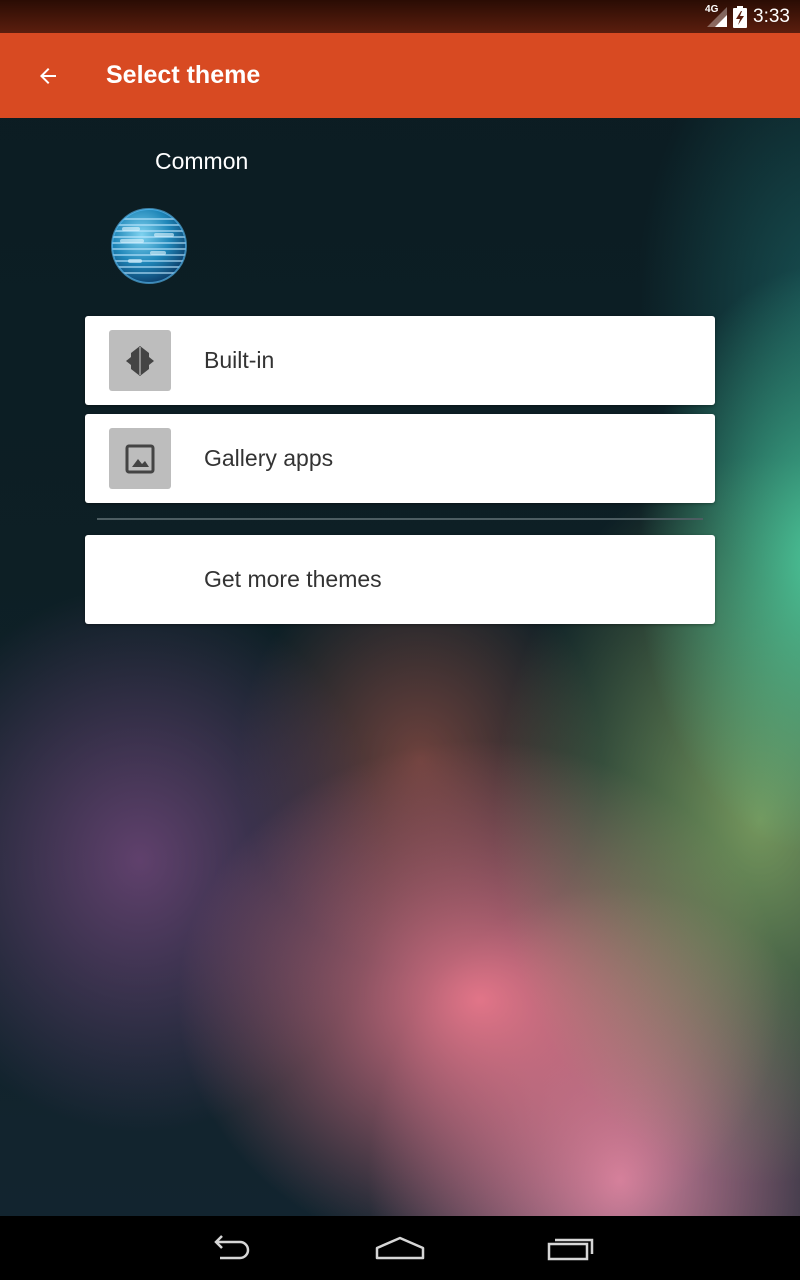  What do you see at coordinates (183, 75) in the screenshot?
I see `page-title: Select theme` at bounding box center [183, 75].